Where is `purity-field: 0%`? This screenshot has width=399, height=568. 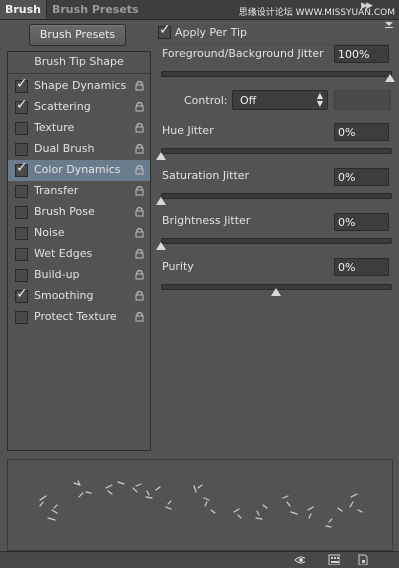
purity-field: 0% is located at coordinates (361, 267).